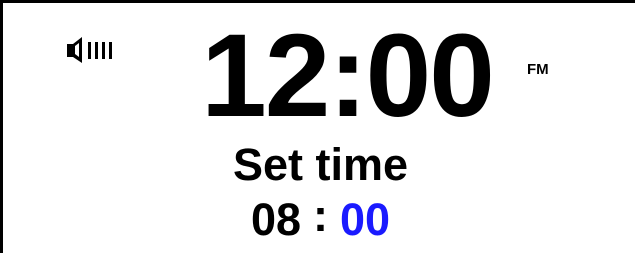 This screenshot has height=253, width=635. What do you see at coordinates (320, 164) in the screenshot?
I see `set-time-title: Set time` at bounding box center [320, 164].